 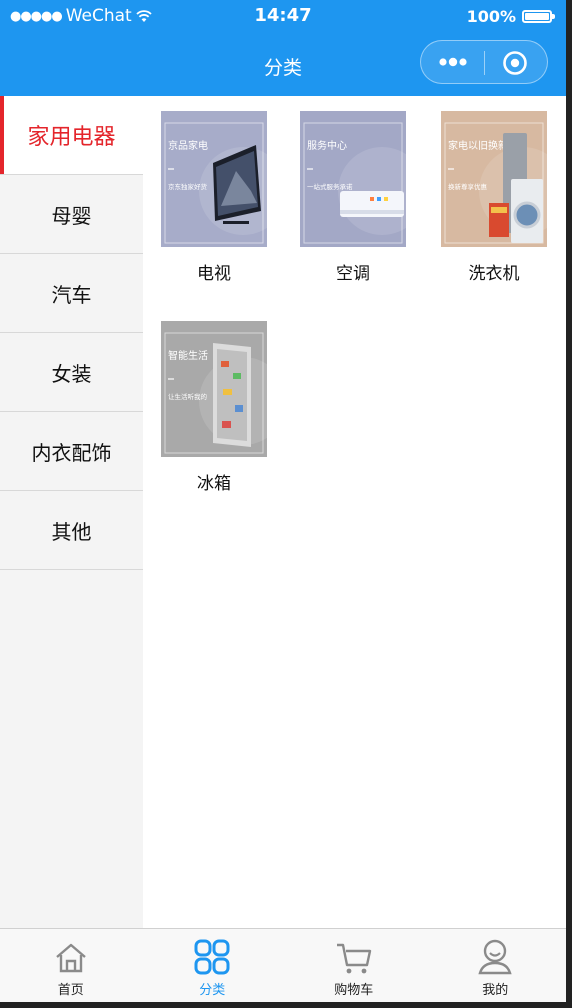 What do you see at coordinates (327, 145) in the screenshot?
I see `banner-title: 服务中心` at bounding box center [327, 145].